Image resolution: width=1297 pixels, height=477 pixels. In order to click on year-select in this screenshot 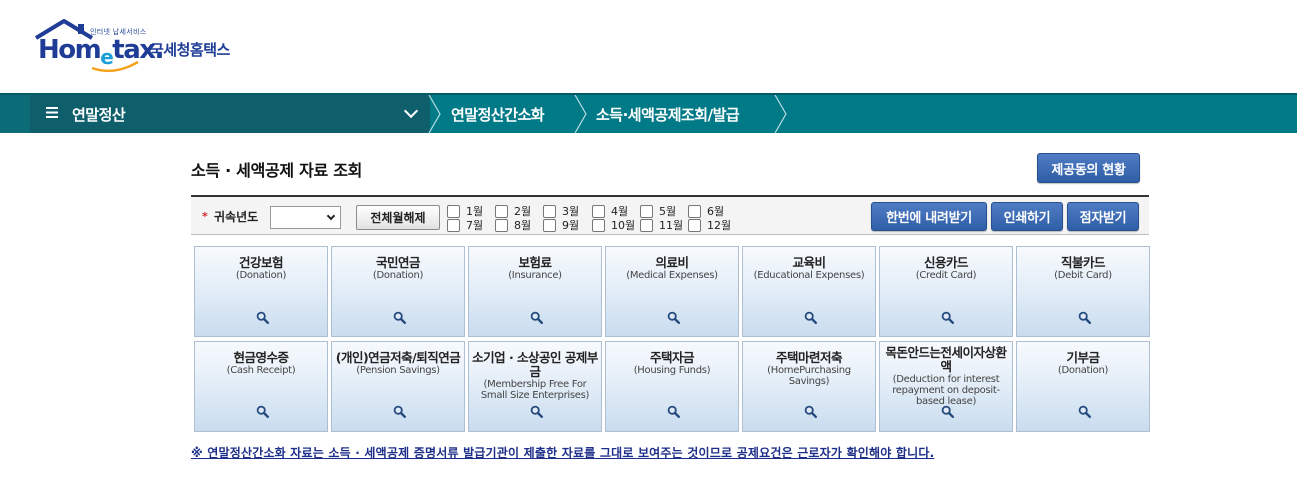, I will do `click(305, 217)`.